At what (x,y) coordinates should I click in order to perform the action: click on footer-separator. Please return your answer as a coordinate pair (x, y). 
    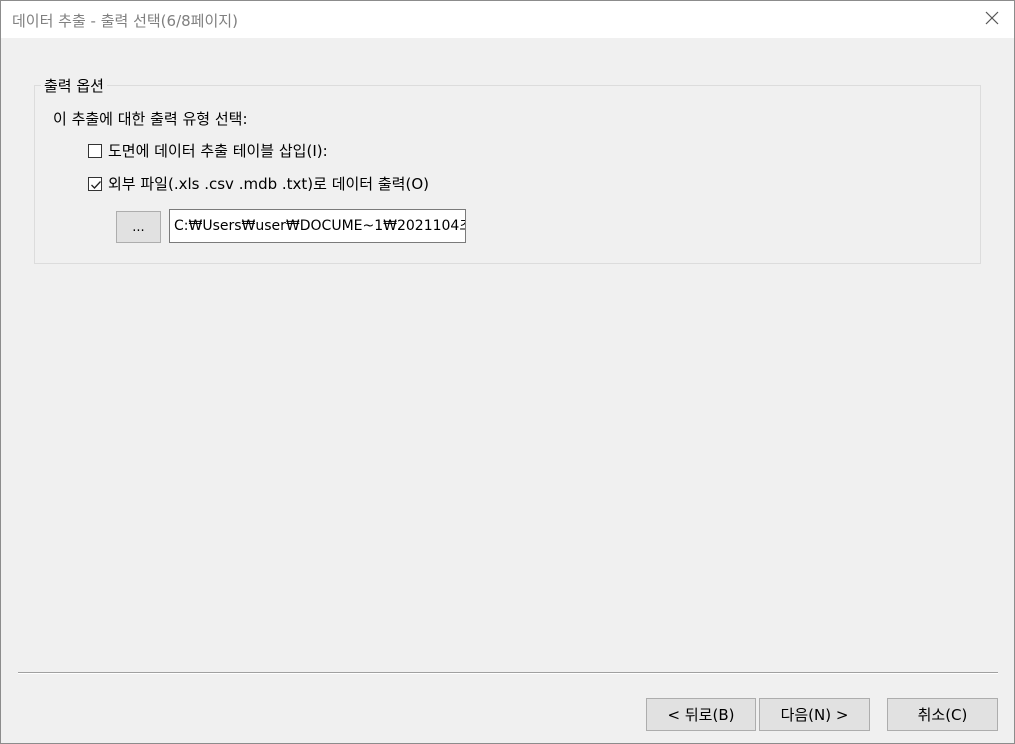
    Looking at the image, I should click on (508, 673).